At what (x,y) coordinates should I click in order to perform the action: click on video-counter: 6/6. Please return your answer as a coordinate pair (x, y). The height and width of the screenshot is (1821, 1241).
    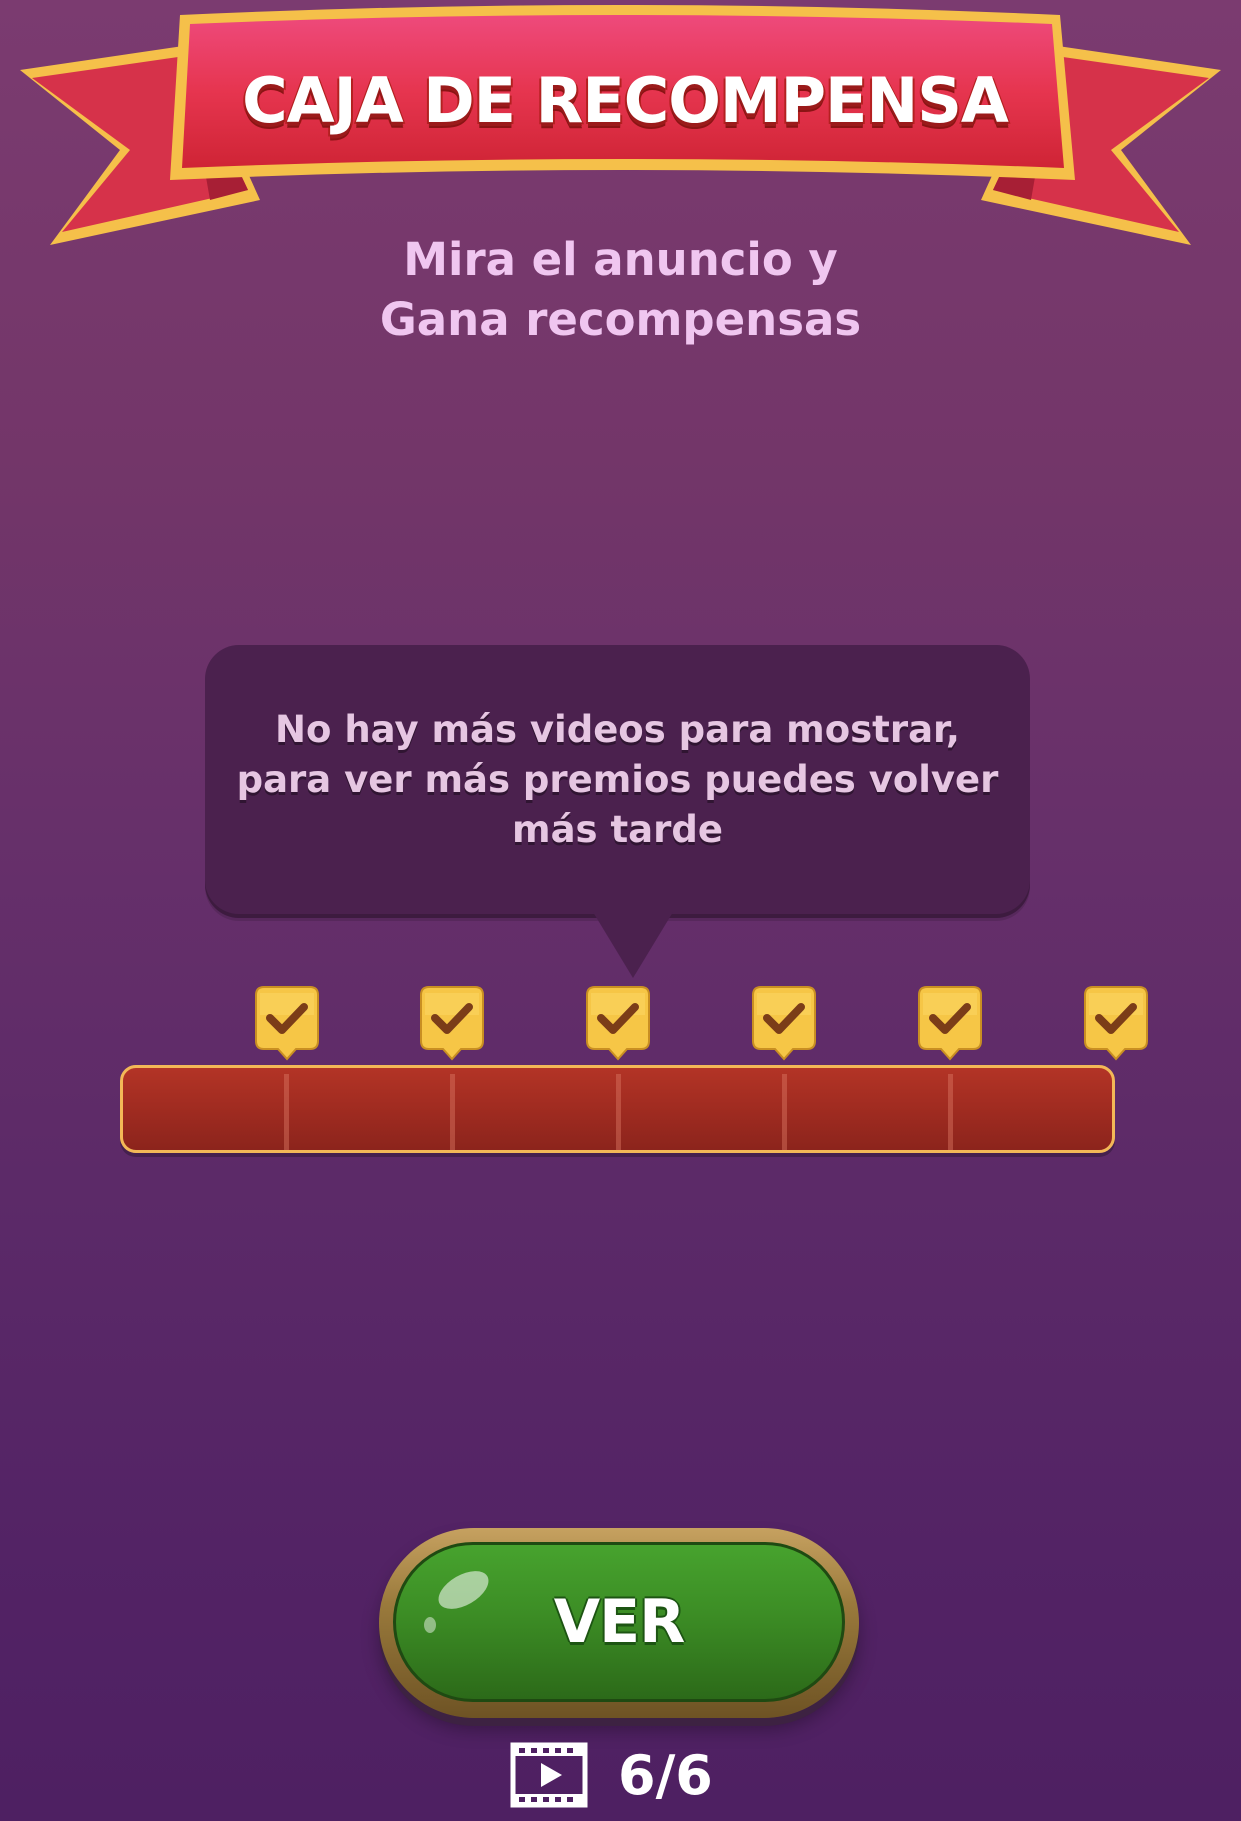
    Looking at the image, I should click on (611, 1775).